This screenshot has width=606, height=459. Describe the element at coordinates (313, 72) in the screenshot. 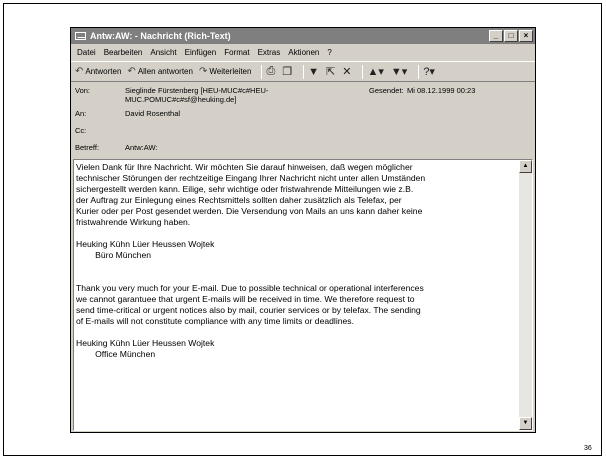

I see `flag-icon: ▼` at that location.